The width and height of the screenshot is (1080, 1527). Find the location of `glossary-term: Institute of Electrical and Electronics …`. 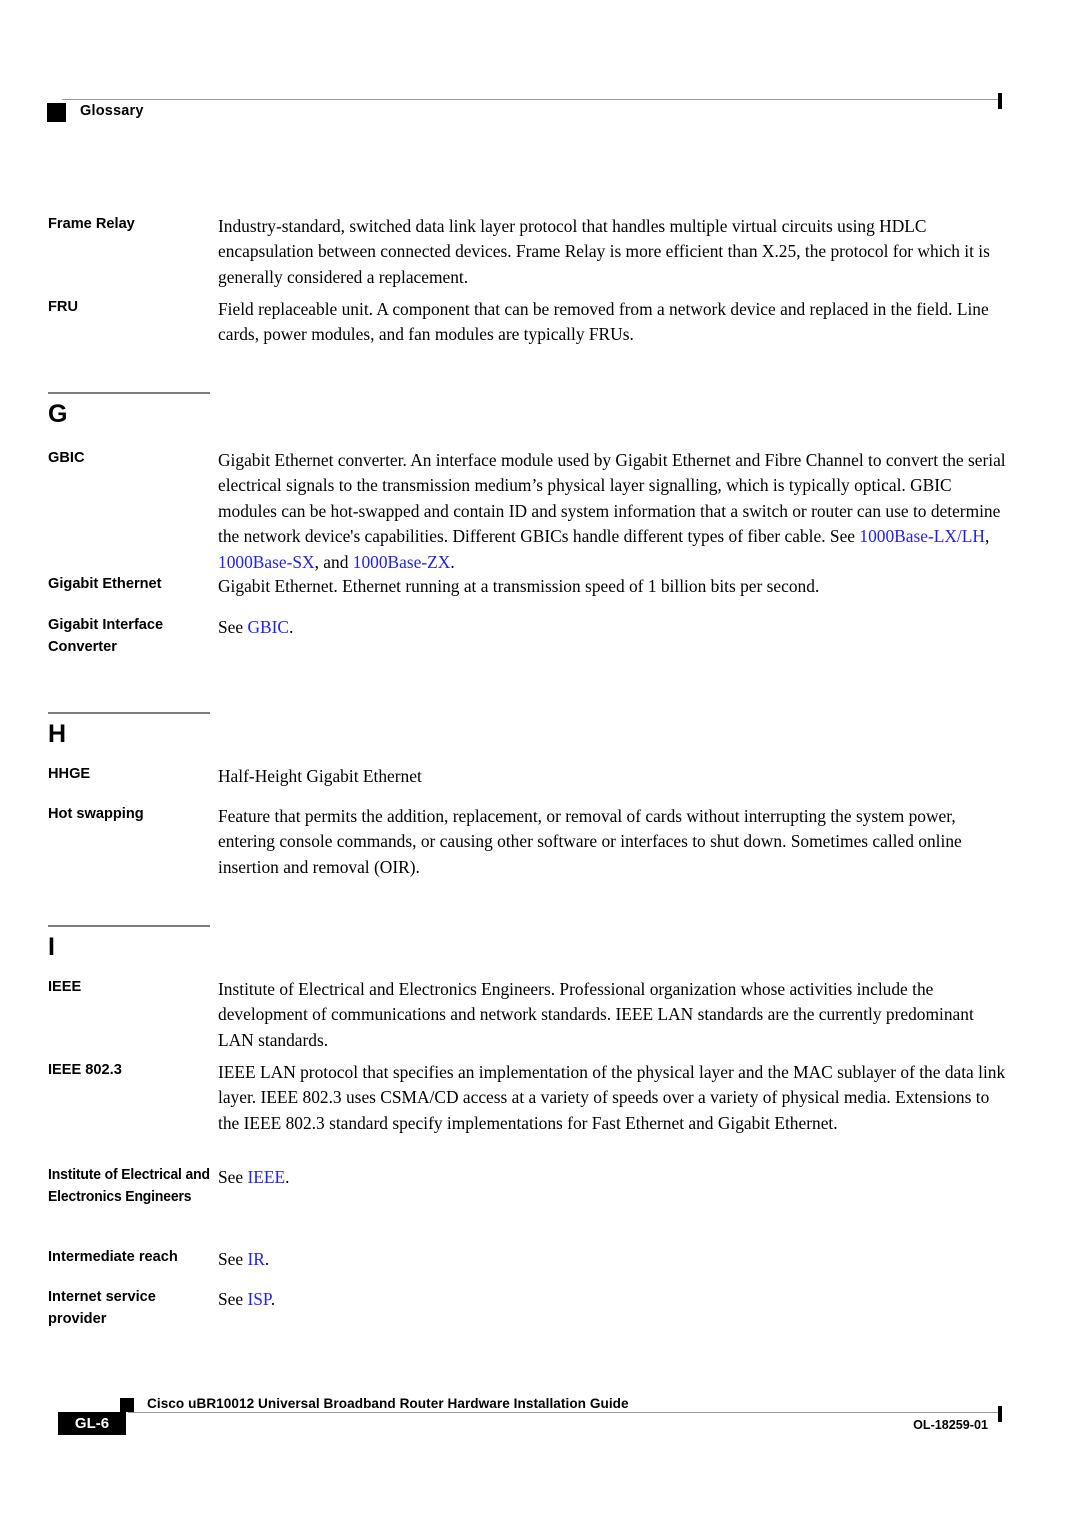

glossary-term: Institute of Electrical and Electronics … is located at coordinates (129, 1186).